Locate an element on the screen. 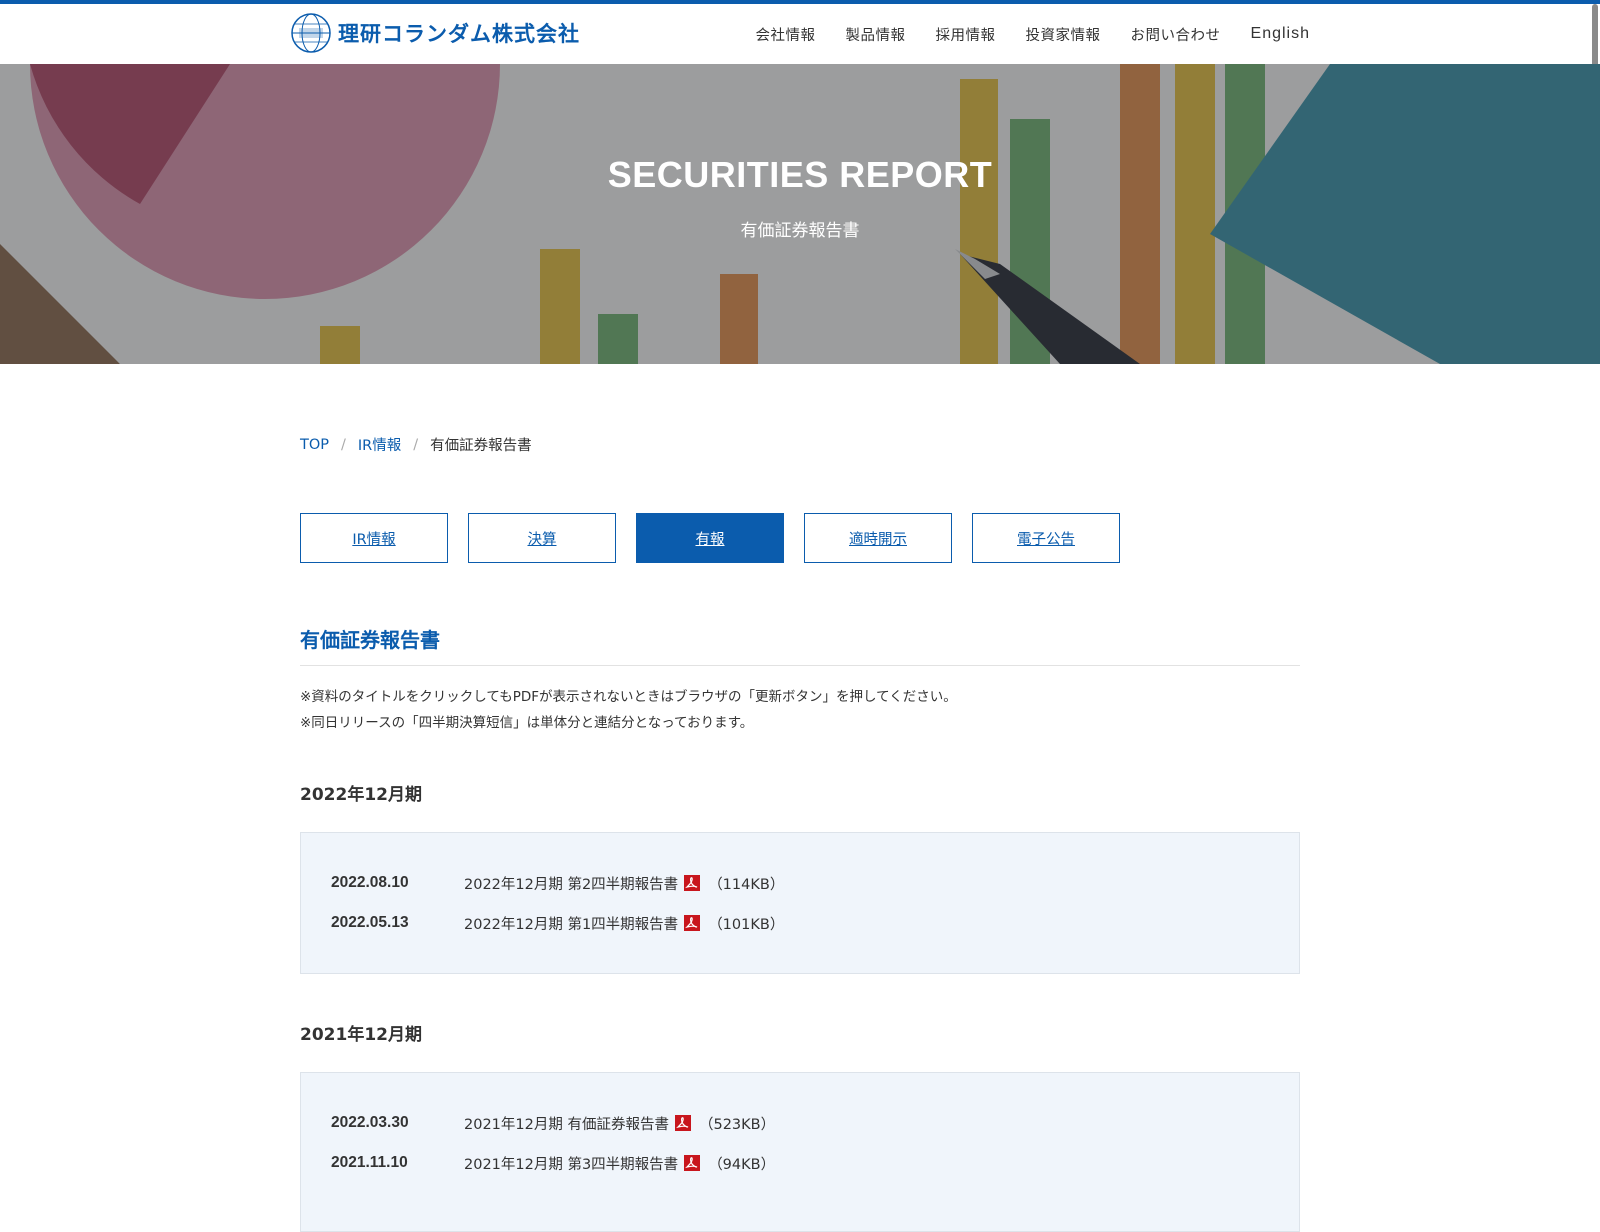  report-date: 2022.05.13 is located at coordinates (370, 922).